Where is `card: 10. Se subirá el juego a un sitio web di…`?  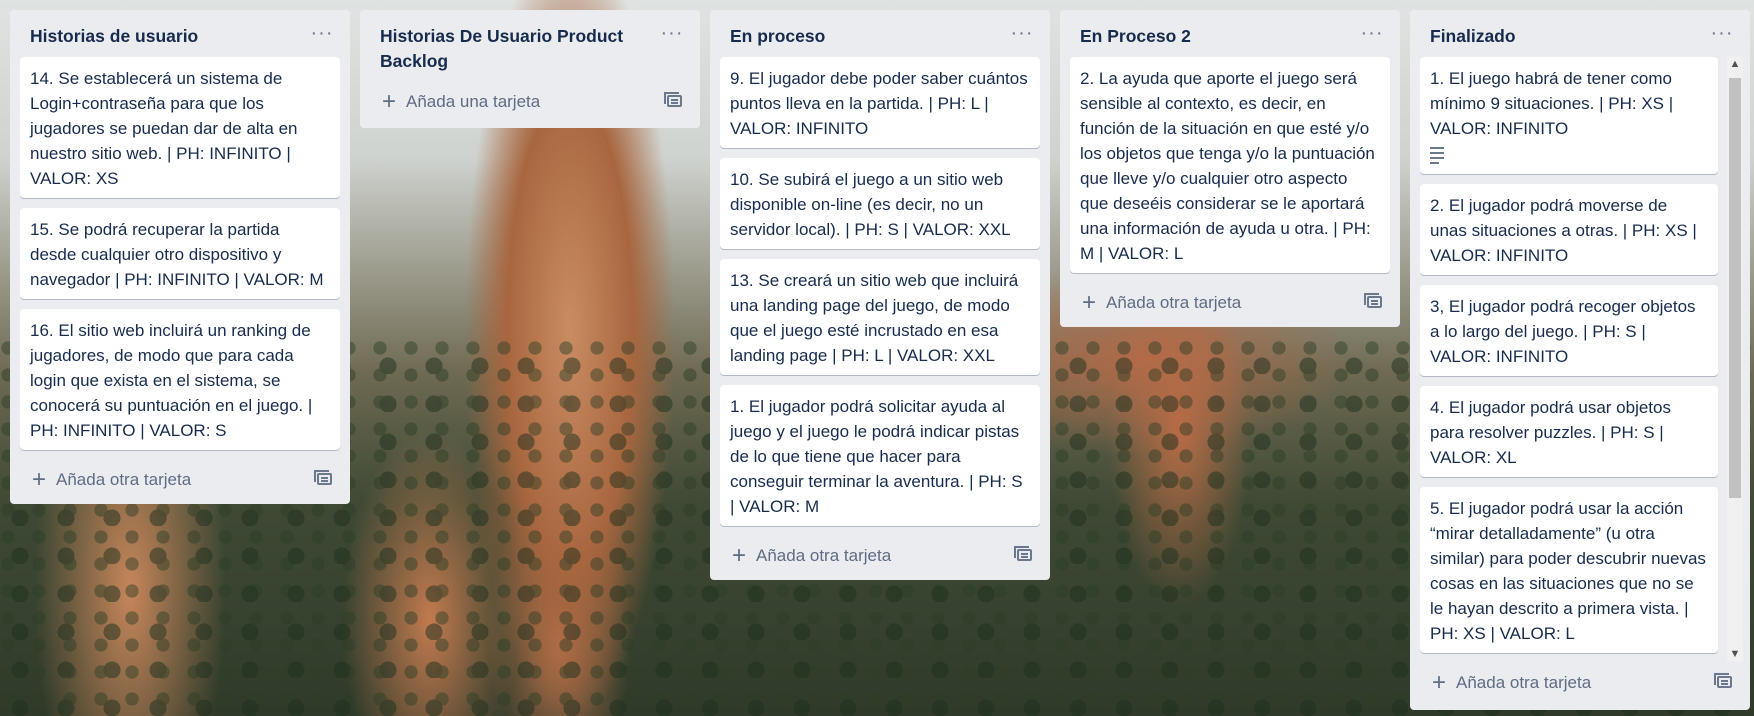 card: 10. Se subirá el juego a un sitio web di… is located at coordinates (880, 203).